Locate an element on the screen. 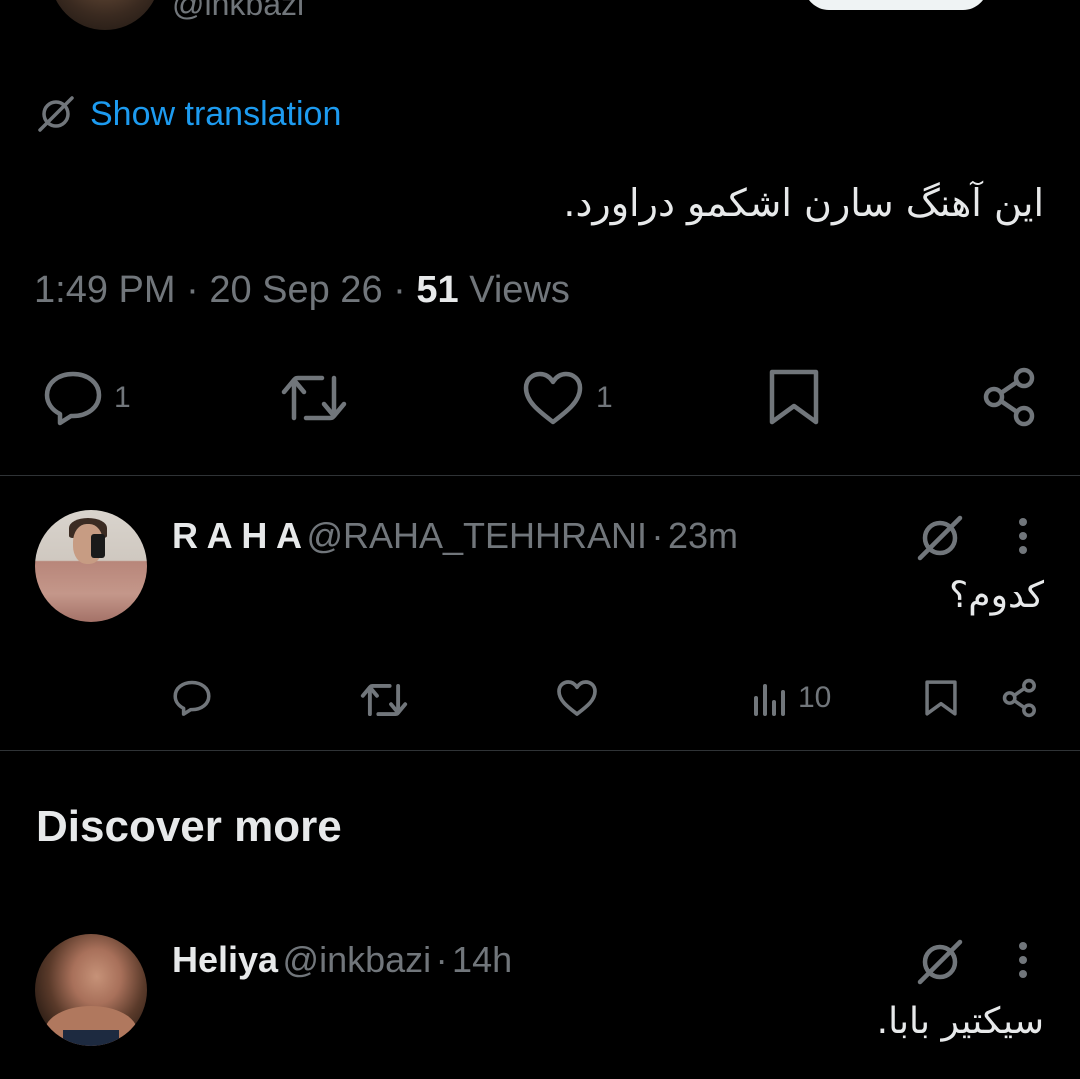 Image resolution: width=1080 pixels, height=1079 pixels. reply-views-count: 10 is located at coordinates (815, 697).